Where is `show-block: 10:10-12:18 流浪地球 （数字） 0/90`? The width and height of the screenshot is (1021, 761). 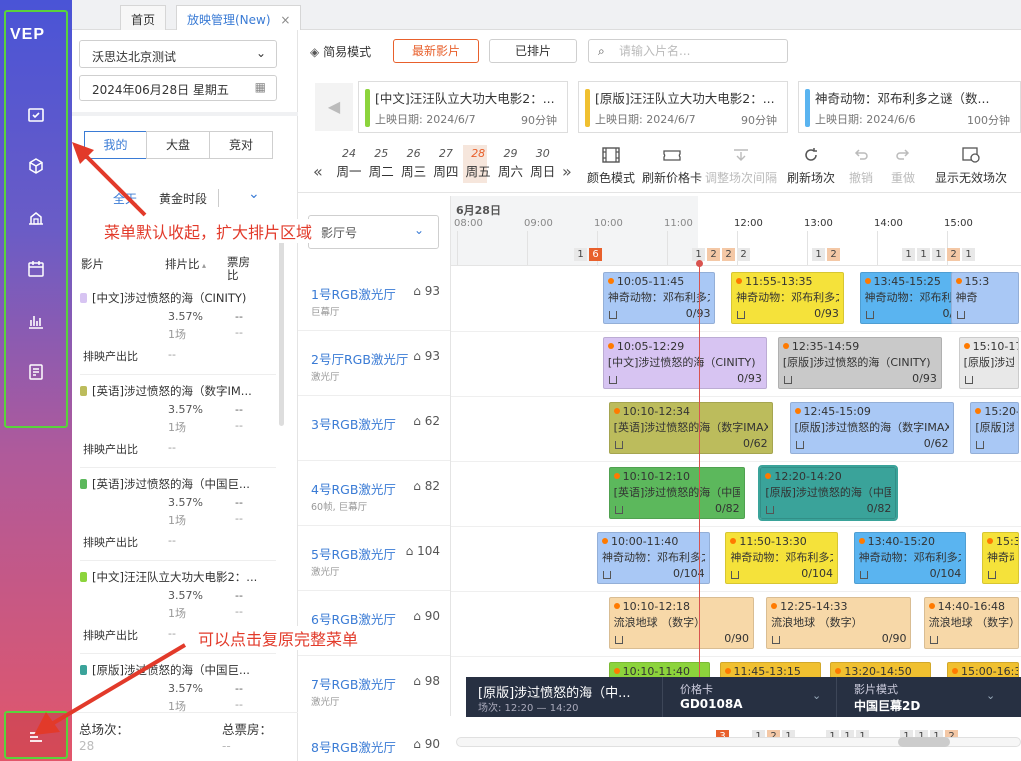
show-block: 10:10-12:18 流浪地球 （数字） 0/90 is located at coordinates (681, 623).